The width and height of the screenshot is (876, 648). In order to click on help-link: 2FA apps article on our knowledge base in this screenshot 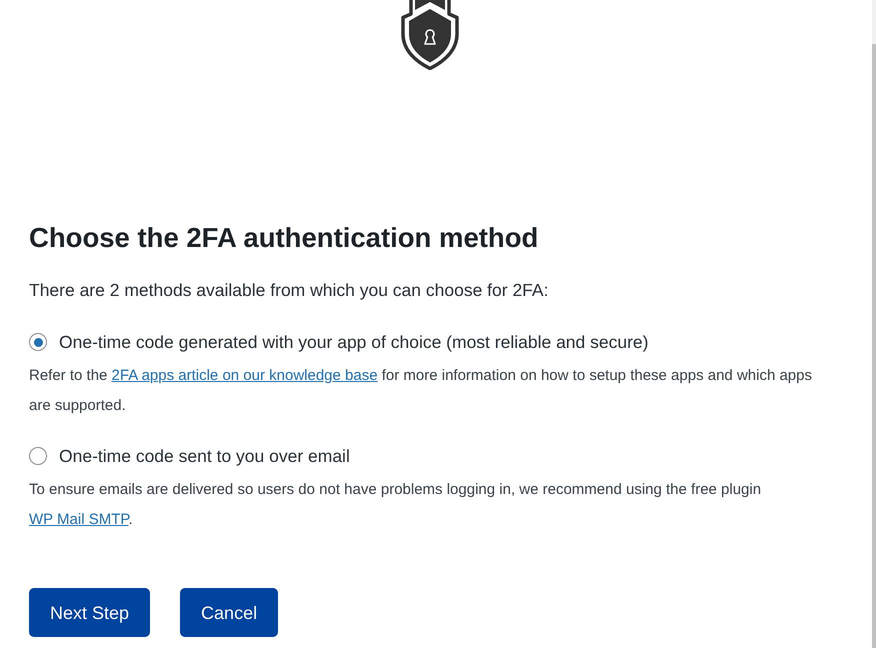, I will do `click(245, 375)`.